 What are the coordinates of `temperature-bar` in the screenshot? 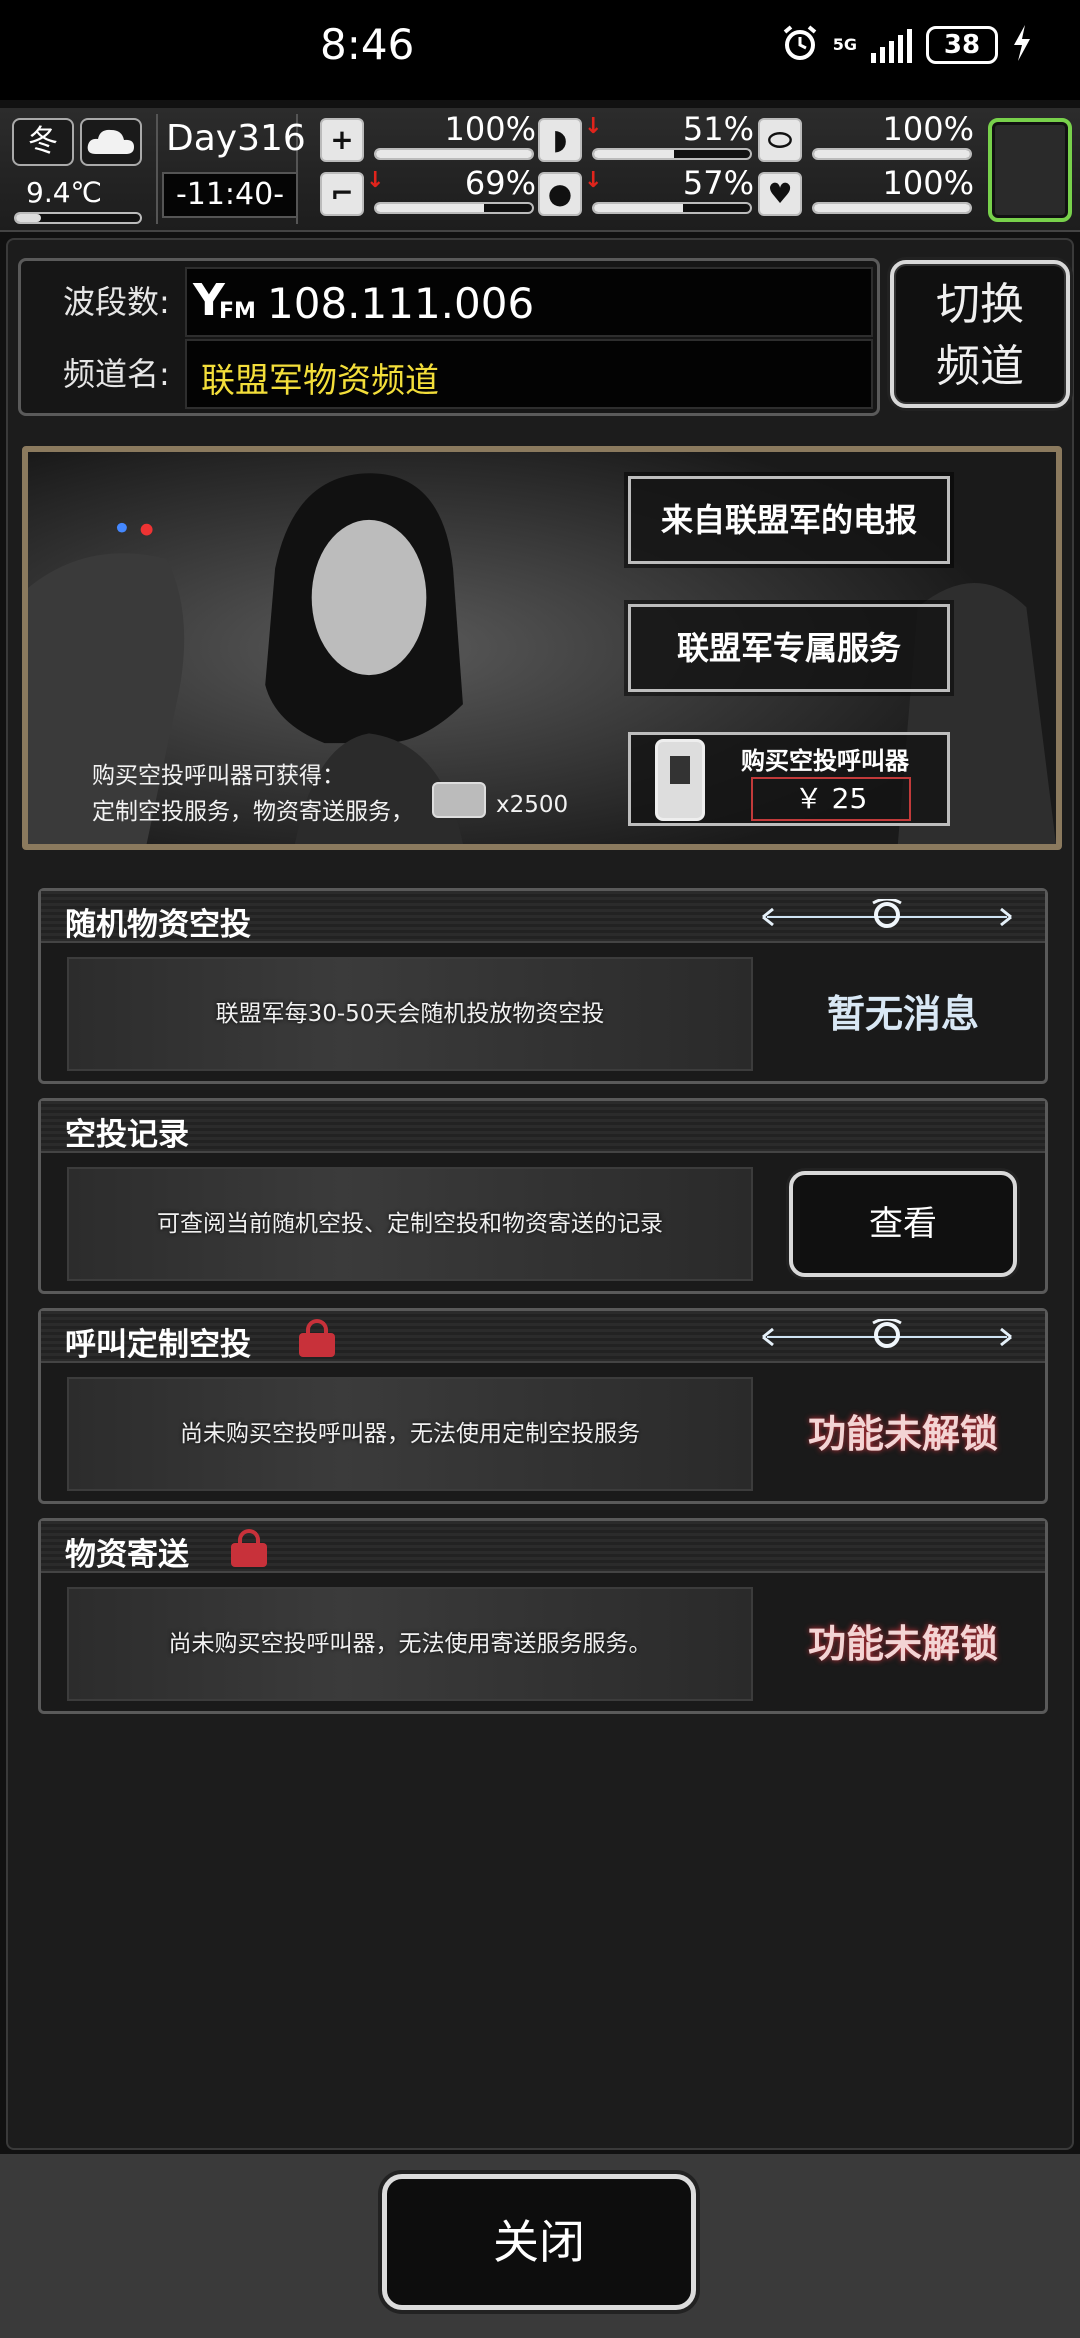 It's located at (78, 218).